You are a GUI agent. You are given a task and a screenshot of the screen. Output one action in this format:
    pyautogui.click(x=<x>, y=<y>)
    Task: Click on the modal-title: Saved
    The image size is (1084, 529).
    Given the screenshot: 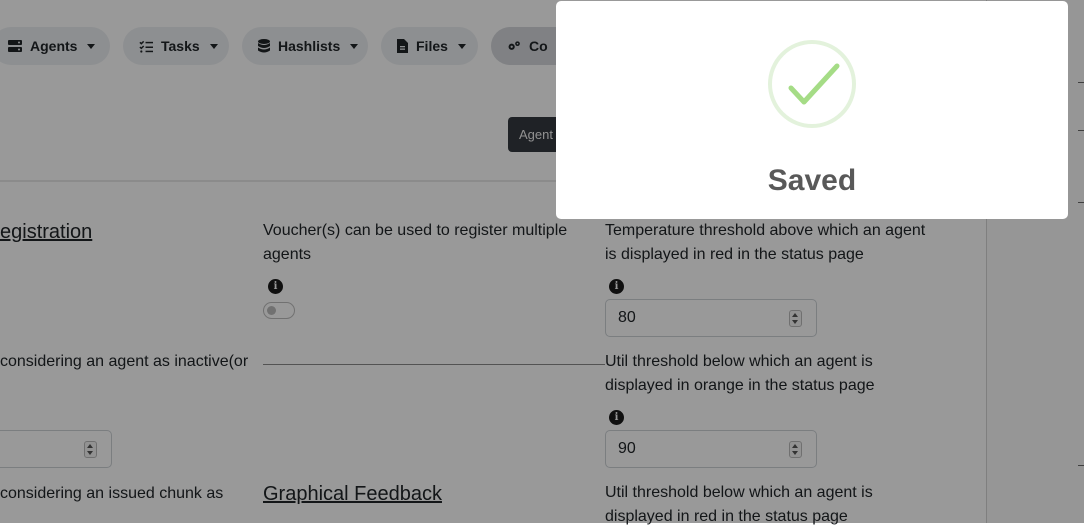 What is the action you would take?
    pyautogui.click(x=812, y=180)
    